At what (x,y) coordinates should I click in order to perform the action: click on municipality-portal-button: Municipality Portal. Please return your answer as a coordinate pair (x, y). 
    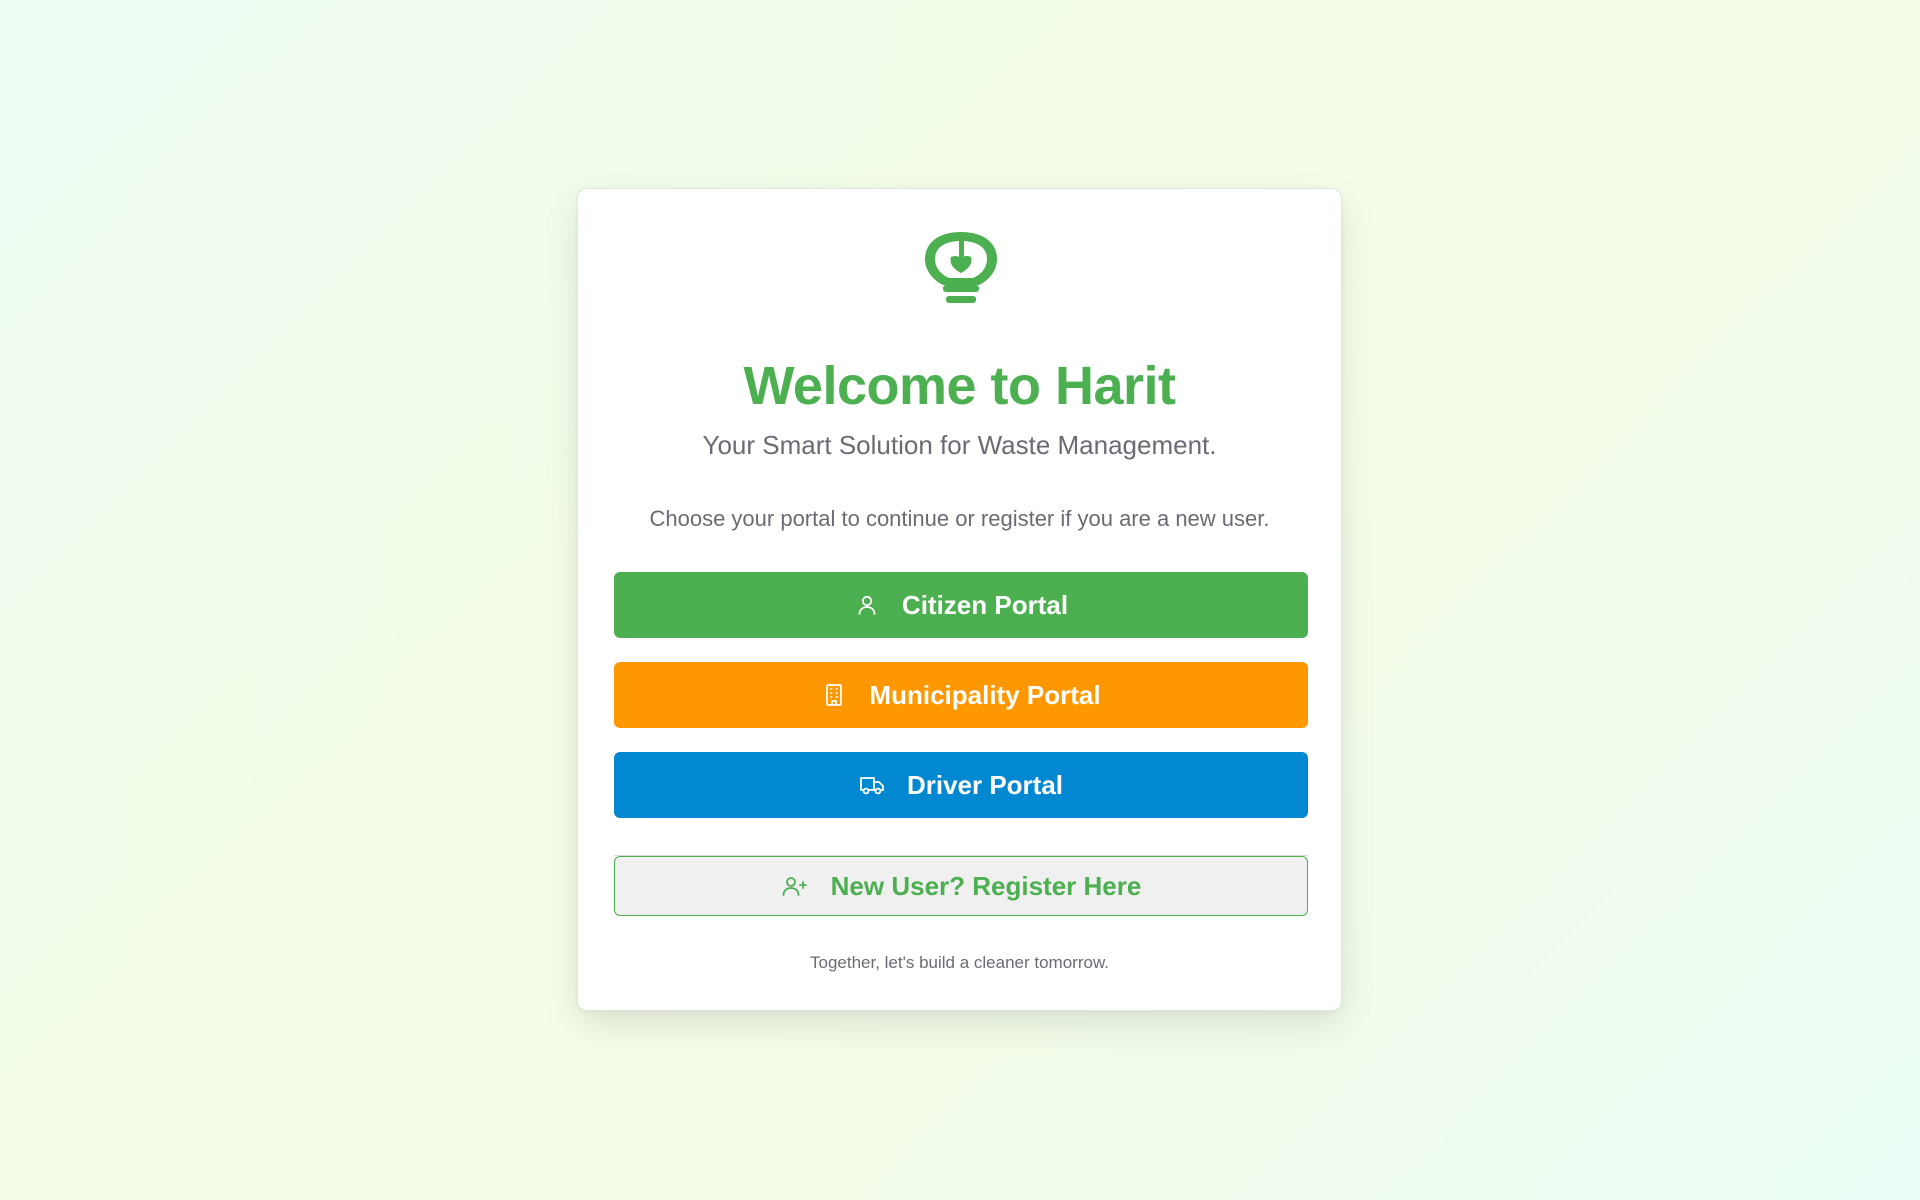
    Looking at the image, I should click on (961, 695).